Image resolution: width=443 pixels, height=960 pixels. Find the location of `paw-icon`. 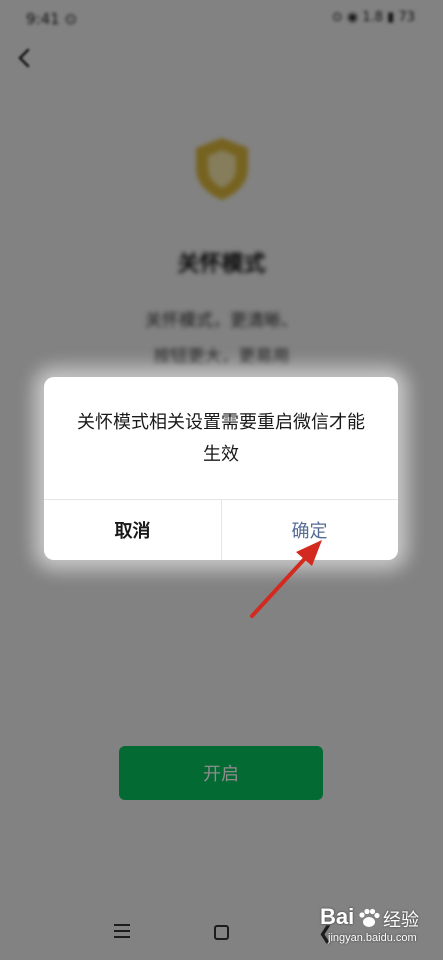

paw-icon is located at coordinates (369, 917).